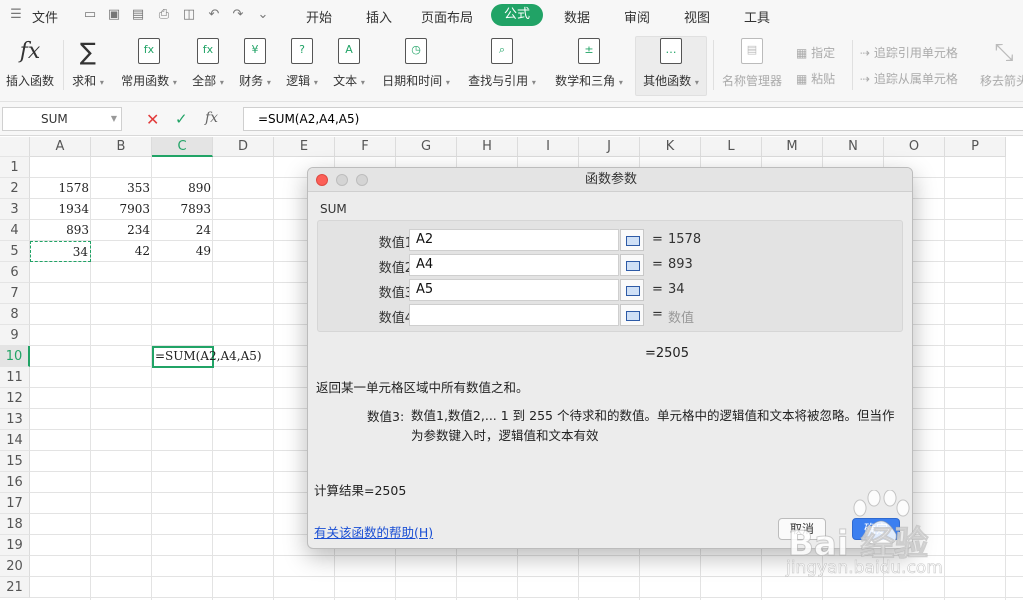 The width and height of the screenshot is (1023, 600). Describe the element at coordinates (15, 524) in the screenshot. I see `row-header-18: 18` at that location.